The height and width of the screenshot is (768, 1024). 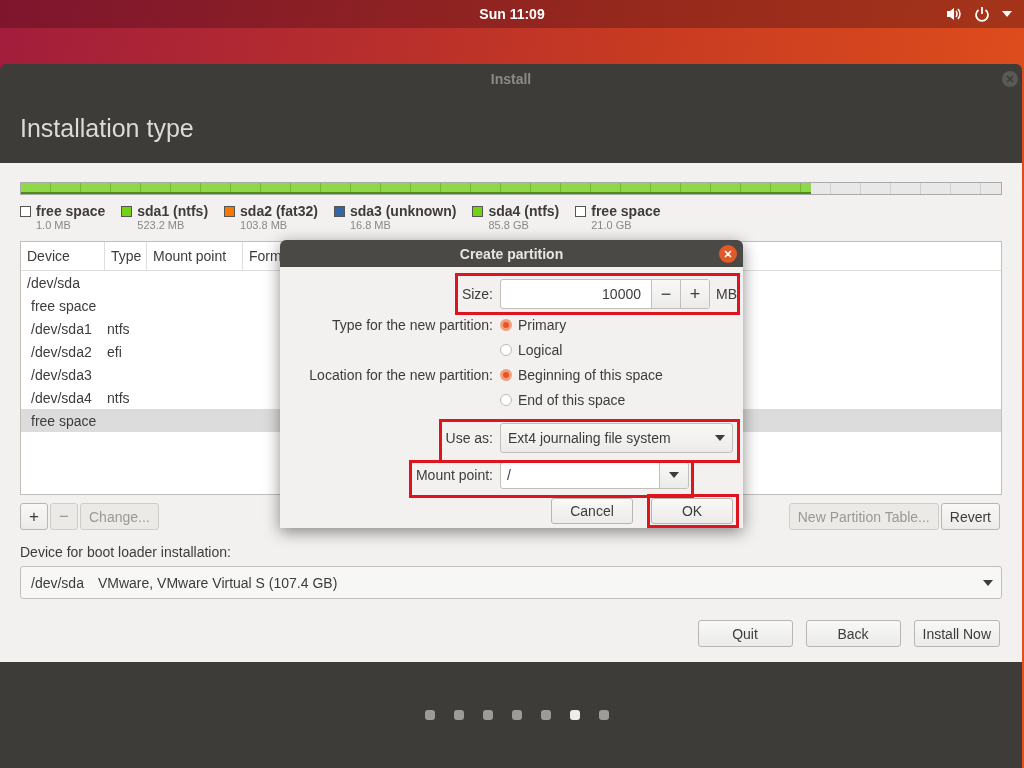 I want to click on legend-label: sda3 (unknown), so click(x=403, y=211).